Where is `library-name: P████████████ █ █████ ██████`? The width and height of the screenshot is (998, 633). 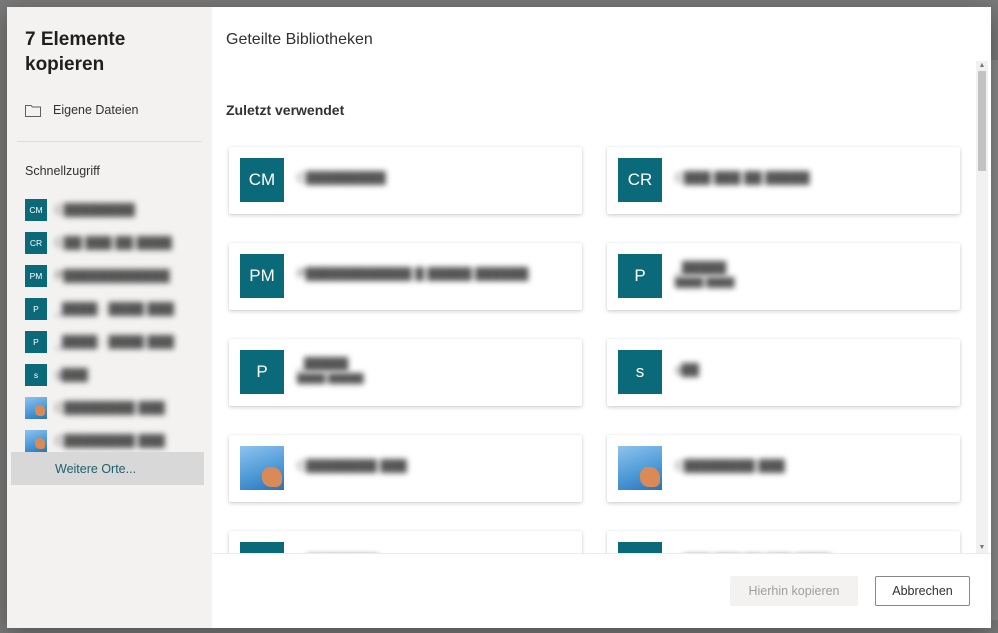 library-name: P████████████ █ █████ ██████ is located at coordinates (413, 274).